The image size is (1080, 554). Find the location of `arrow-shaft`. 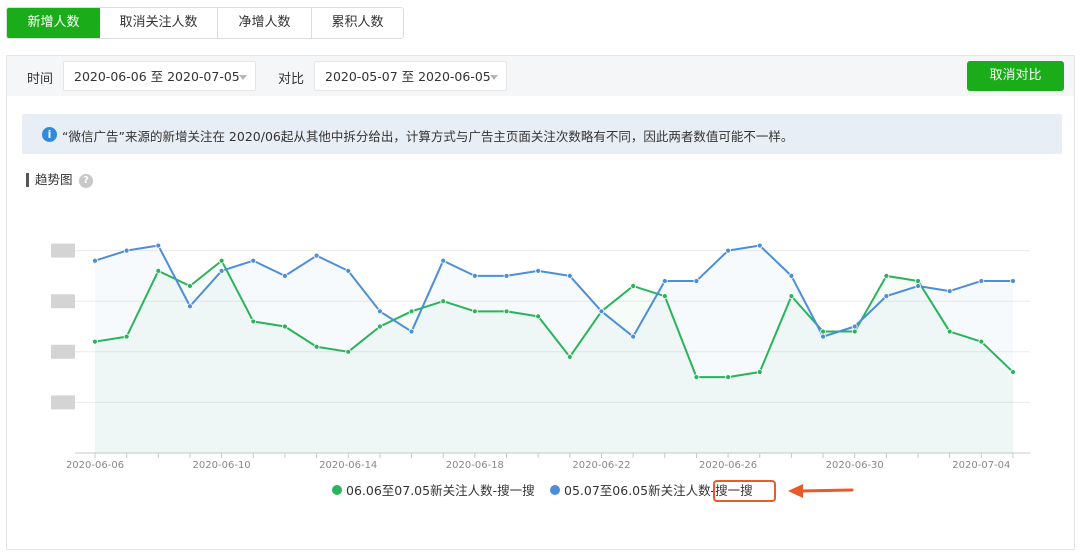

arrow-shaft is located at coordinates (826, 490).